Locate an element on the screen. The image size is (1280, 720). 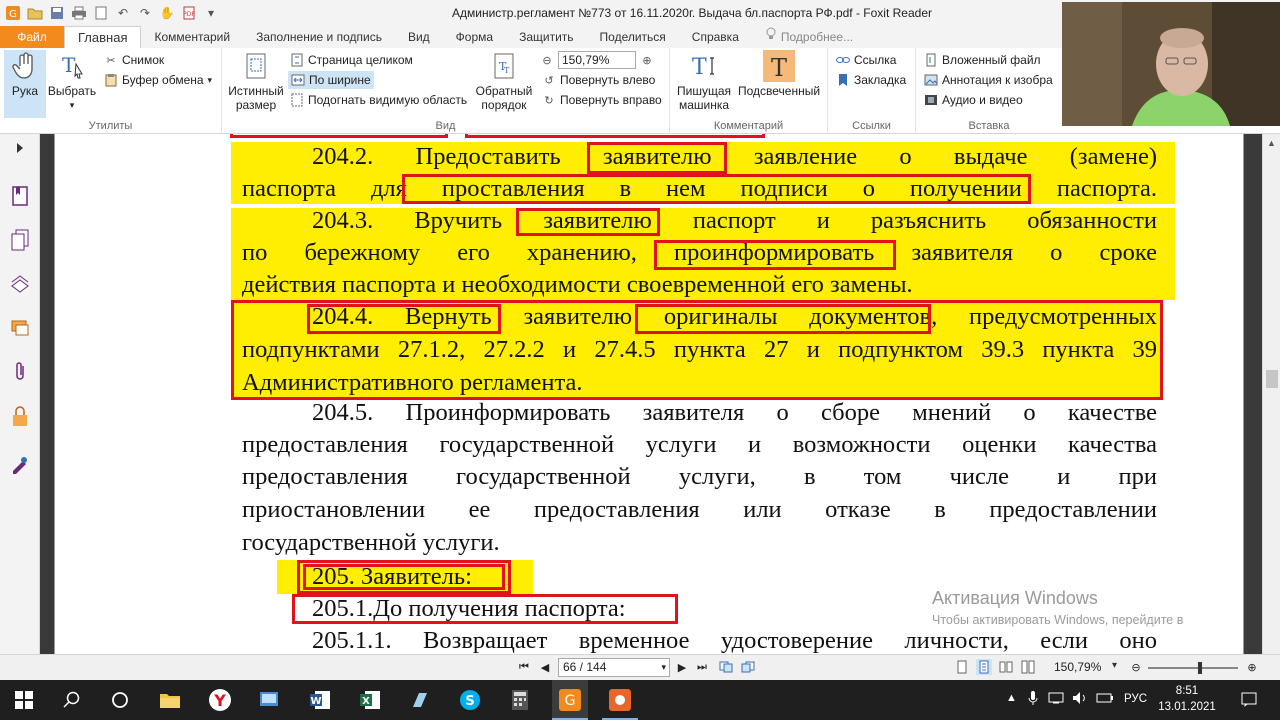
calculator-icon is located at coordinates (520, 700).